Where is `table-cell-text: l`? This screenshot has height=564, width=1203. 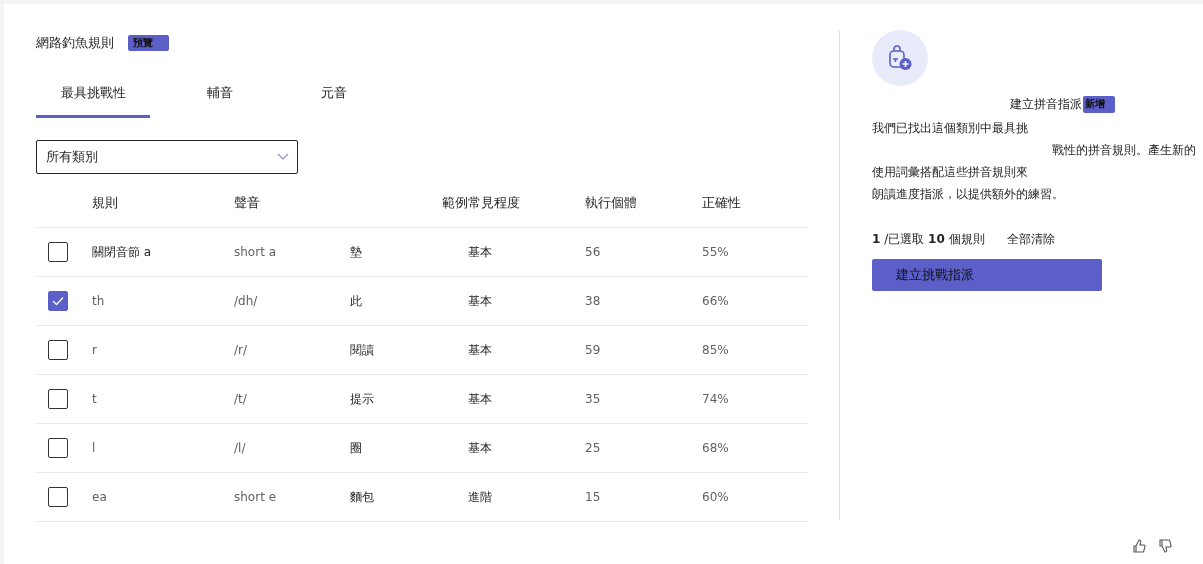 table-cell-text: l is located at coordinates (94, 448).